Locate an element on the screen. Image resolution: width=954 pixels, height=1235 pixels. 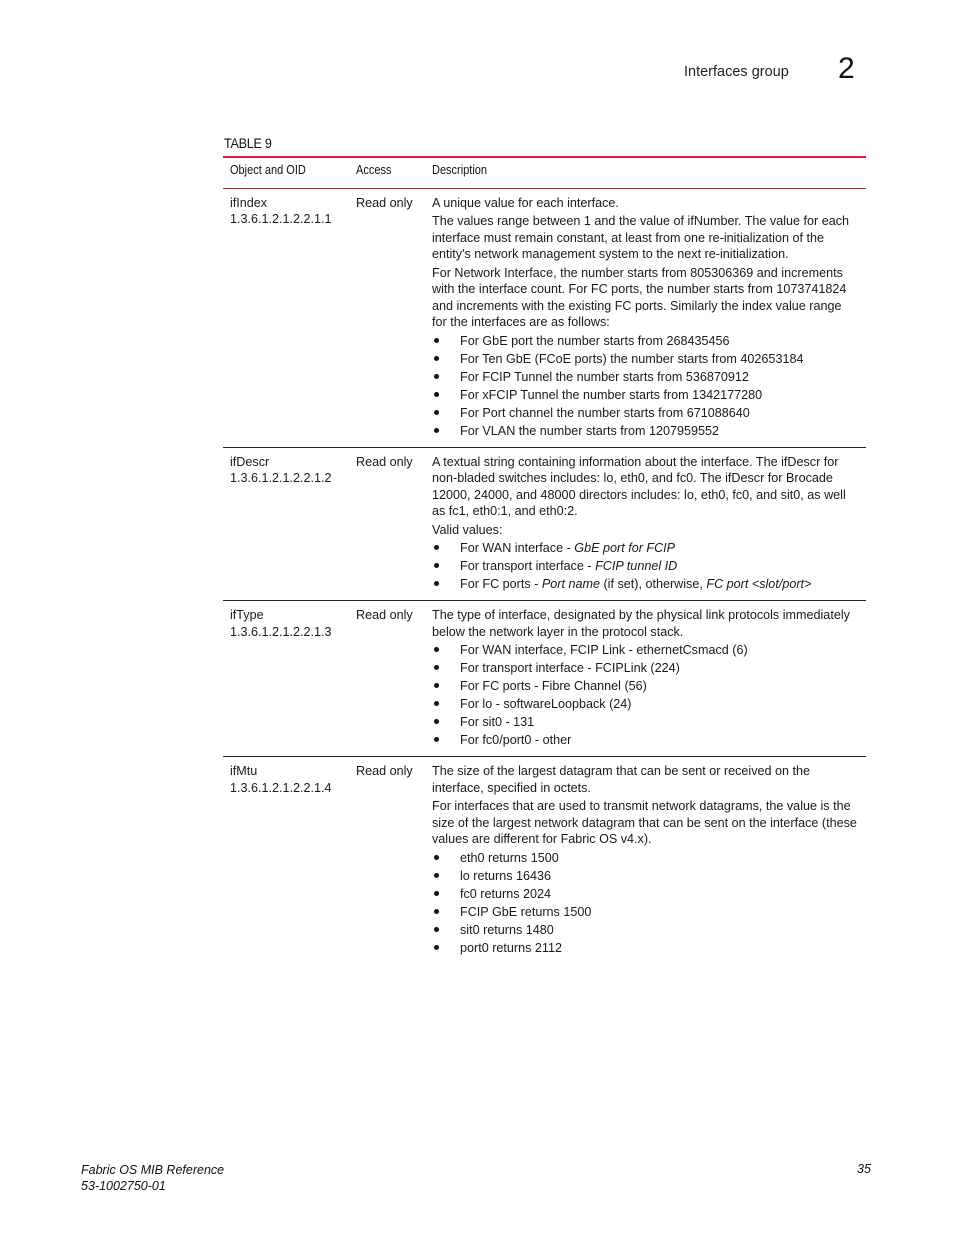
running-head: Interfaces group is located at coordinates (736, 72).